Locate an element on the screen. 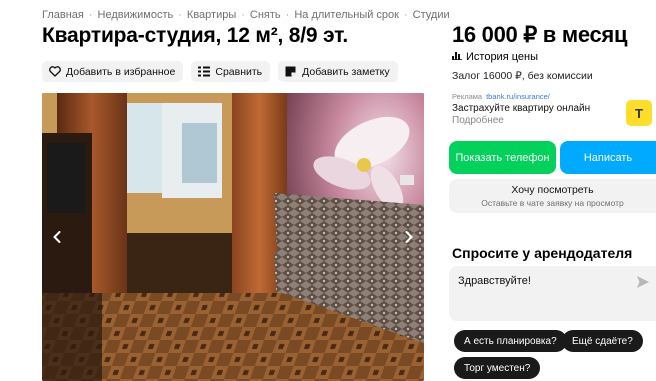 Image resolution: width=656 pixels, height=381 pixels. request-viewing-subtitle: Оставьте в чате заявку на просмотр is located at coordinates (552, 203).